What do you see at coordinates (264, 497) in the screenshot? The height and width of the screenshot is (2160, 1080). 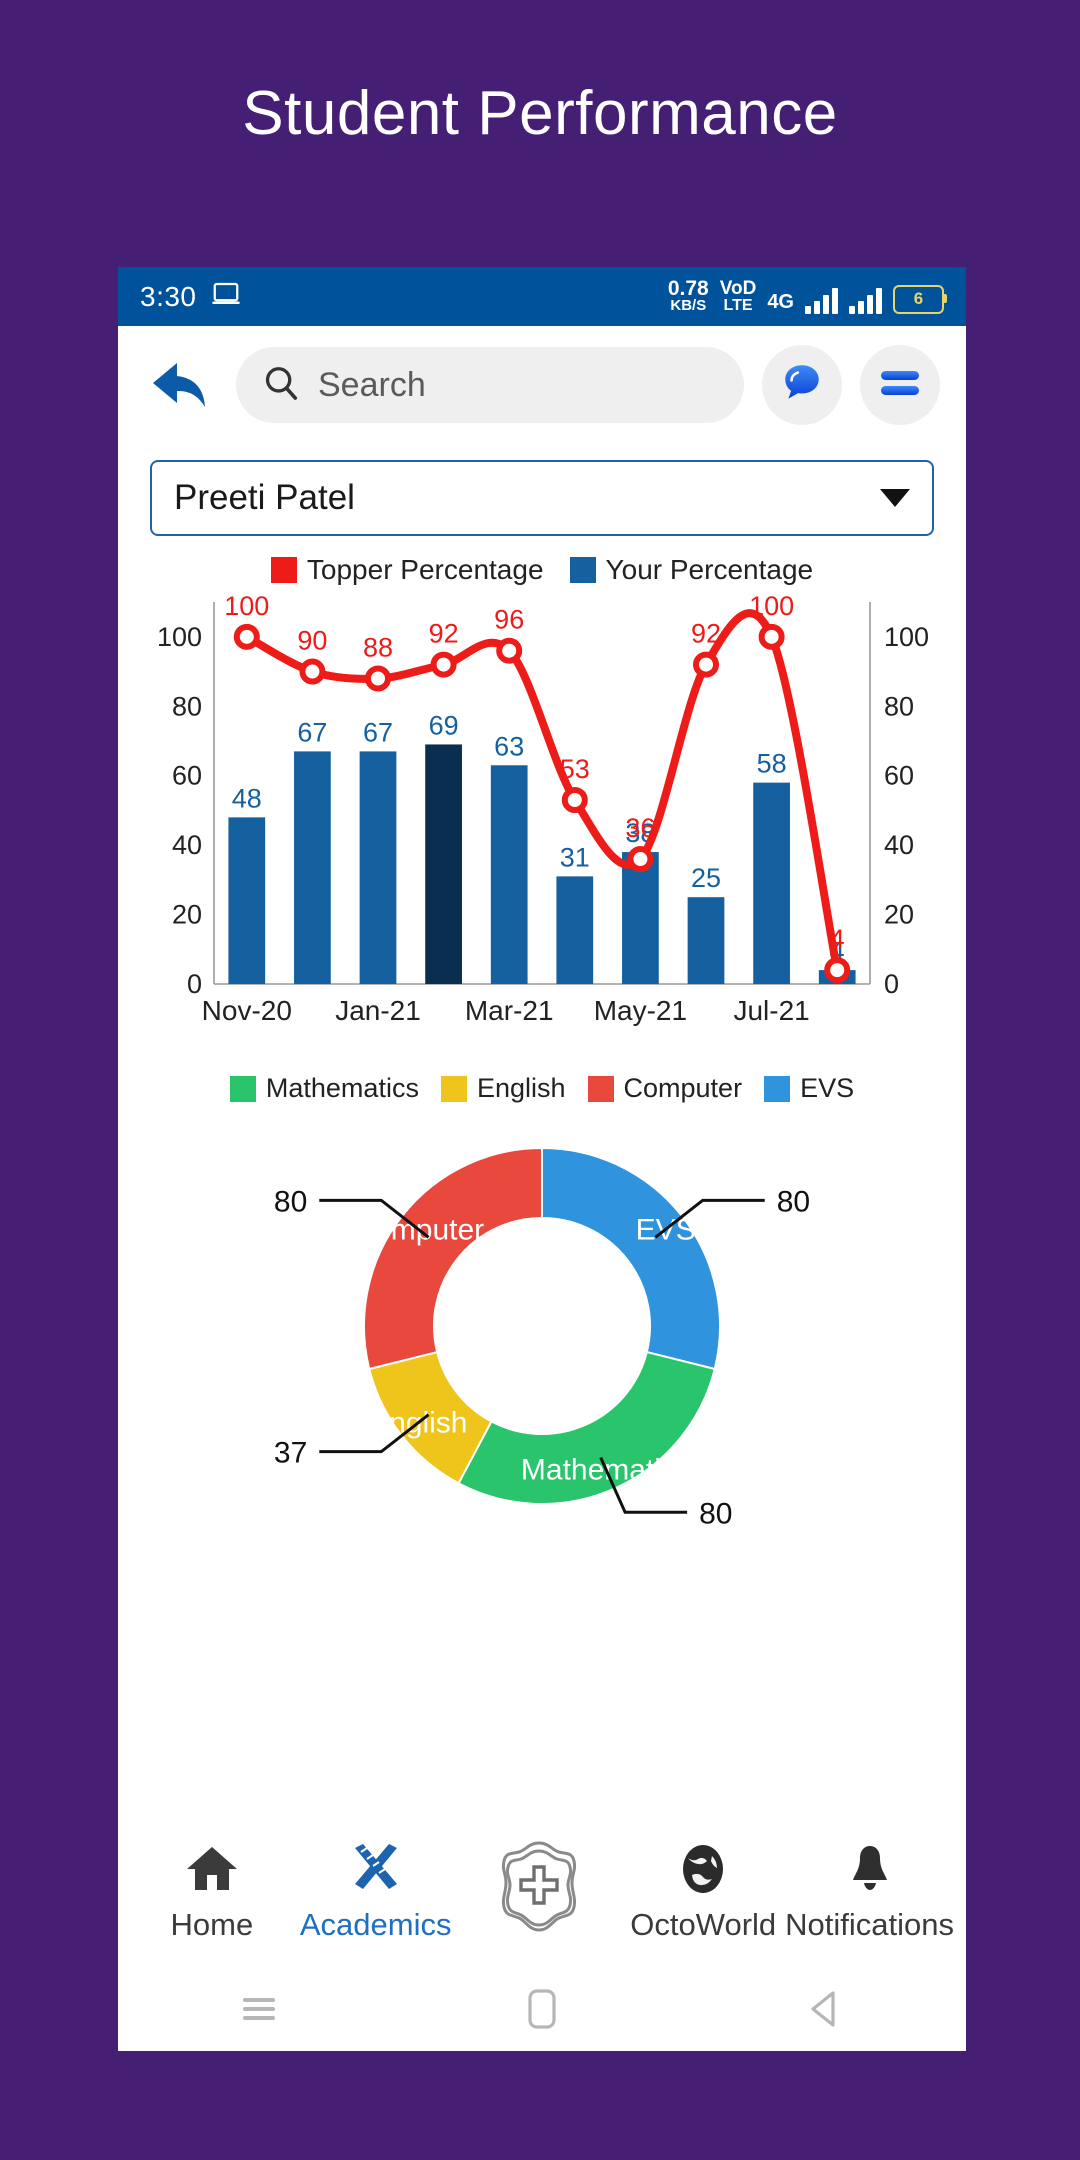 I see `student-select-value: Preeti Patel` at bounding box center [264, 497].